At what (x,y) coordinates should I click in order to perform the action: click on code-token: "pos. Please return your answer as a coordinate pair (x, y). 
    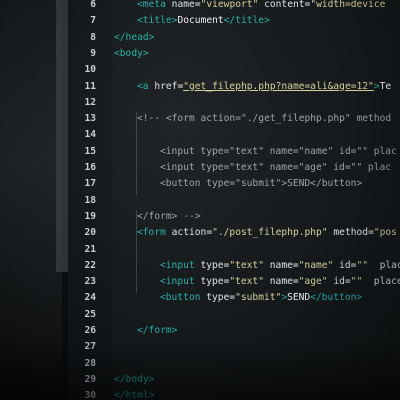
    Looking at the image, I should click on (385, 233).